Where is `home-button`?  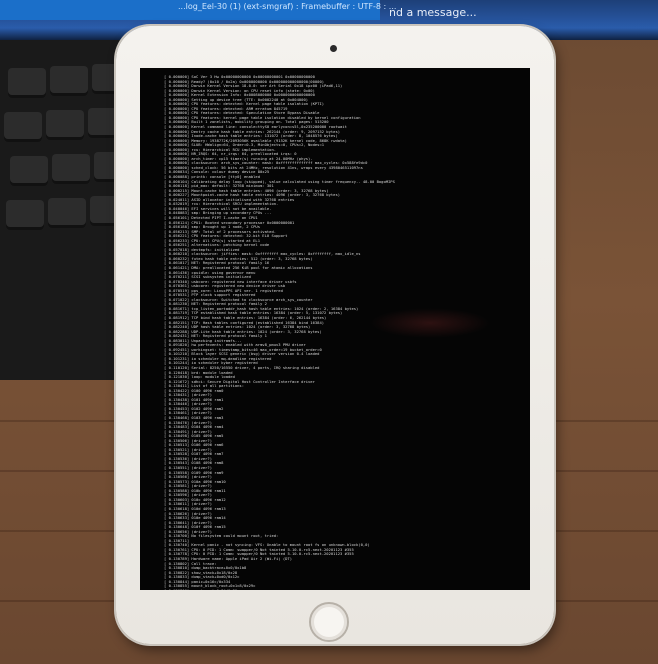 home-button is located at coordinates (329, 622).